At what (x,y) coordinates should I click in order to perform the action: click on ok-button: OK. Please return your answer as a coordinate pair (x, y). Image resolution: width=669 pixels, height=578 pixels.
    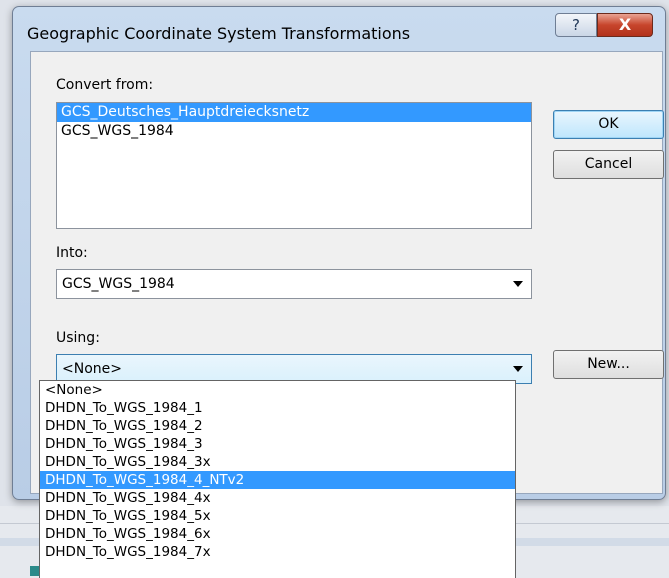
    Looking at the image, I should click on (608, 124).